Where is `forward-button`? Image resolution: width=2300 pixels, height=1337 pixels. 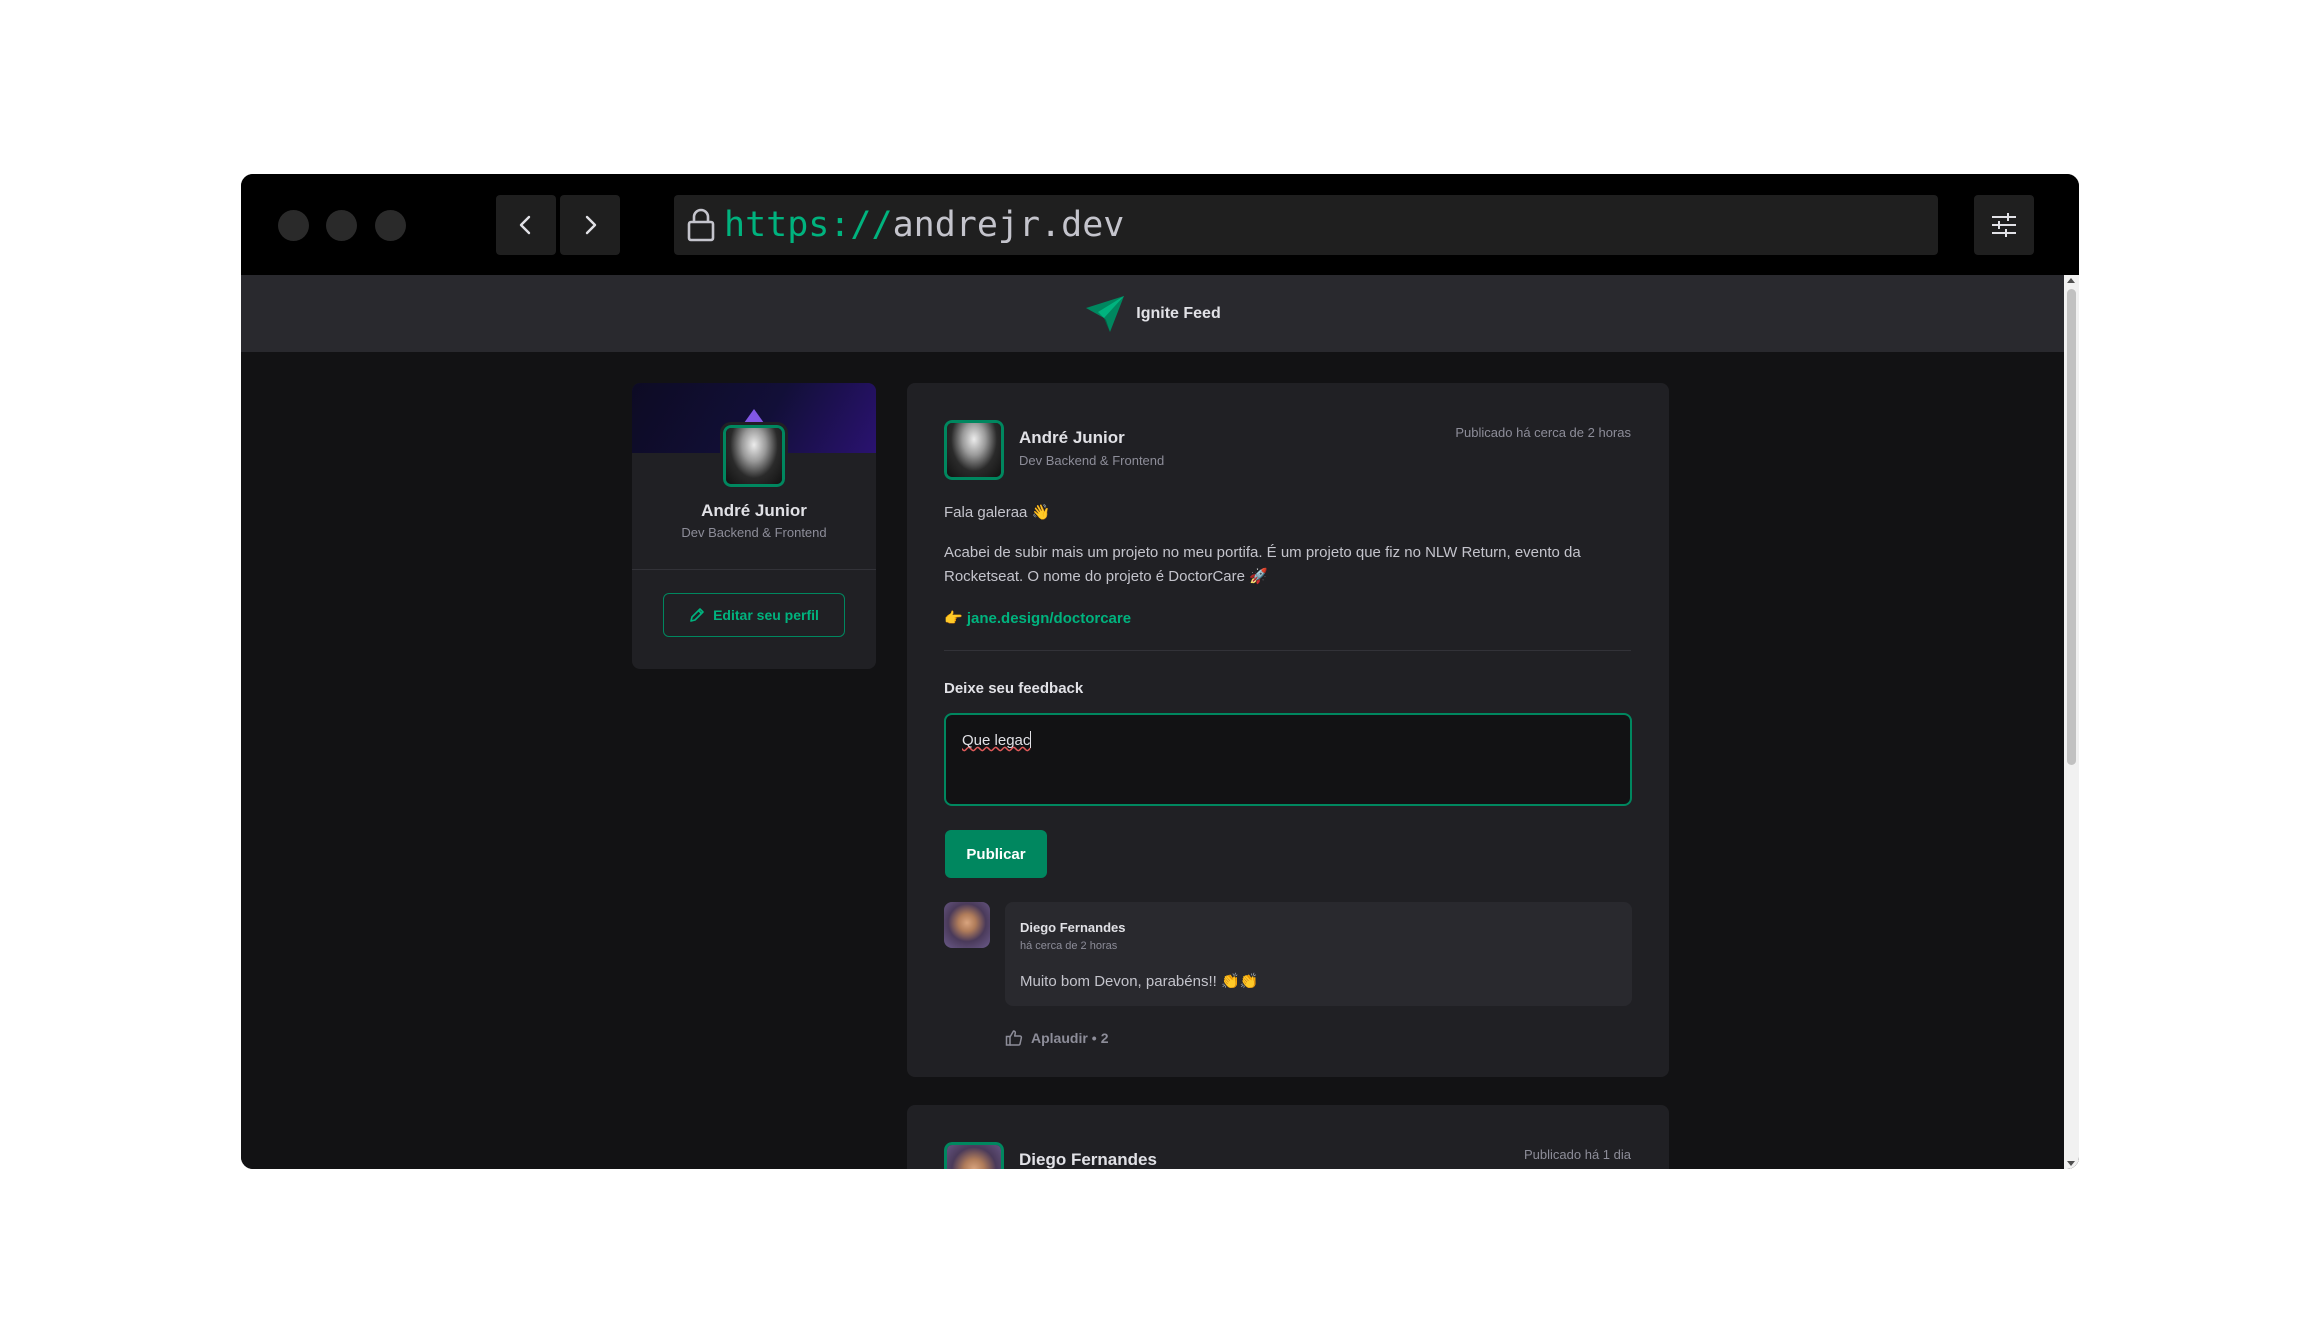 forward-button is located at coordinates (590, 225).